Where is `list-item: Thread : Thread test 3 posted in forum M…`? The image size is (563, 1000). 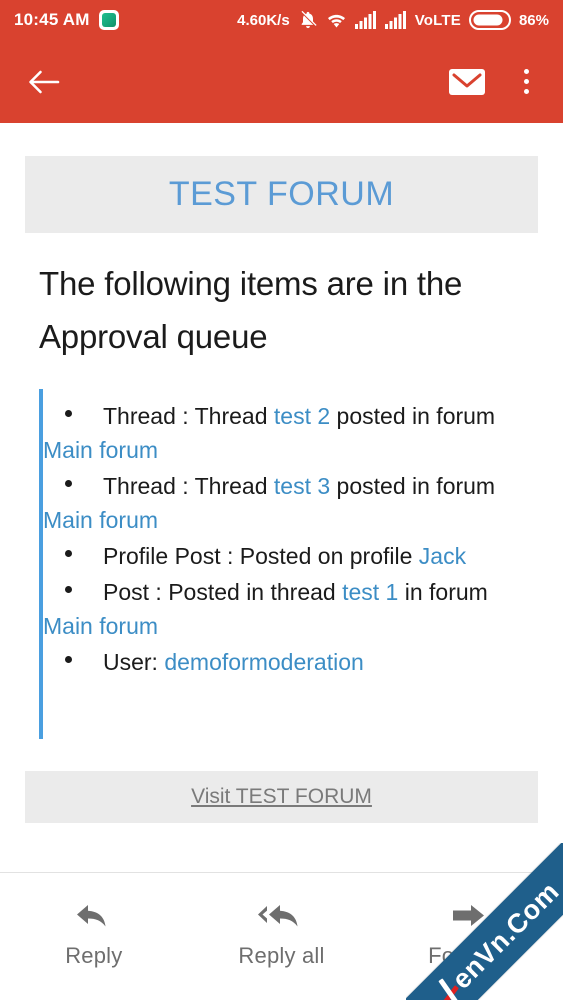
list-item: Thread : Thread test 3 posted in forum M… is located at coordinates (283, 503).